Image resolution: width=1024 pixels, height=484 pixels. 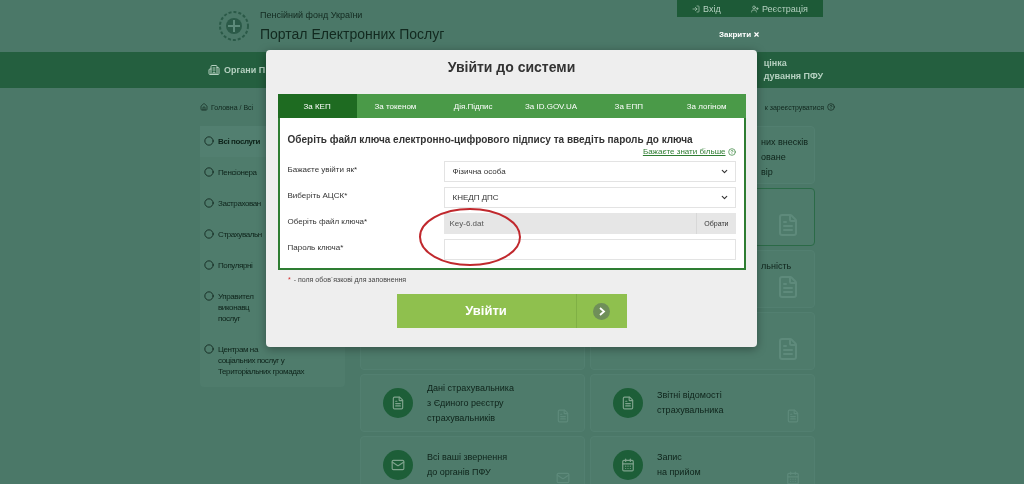 I want to click on form-heading: Оберіть файл ключа електронно-цифрового підпису та введіть пароль до ключа, so click(x=490, y=139).